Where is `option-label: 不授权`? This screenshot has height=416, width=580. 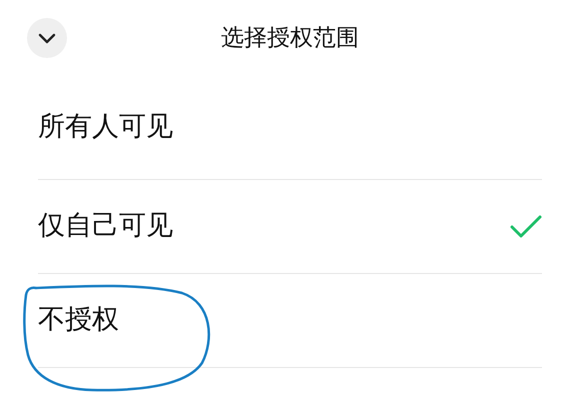
option-label: 不授权 is located at coordinates (78, 320).